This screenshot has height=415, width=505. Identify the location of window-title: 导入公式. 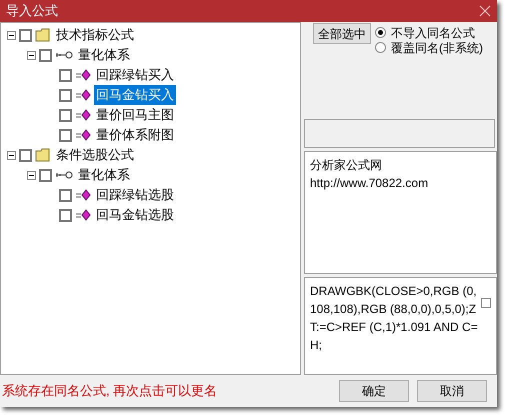
(32, 11).